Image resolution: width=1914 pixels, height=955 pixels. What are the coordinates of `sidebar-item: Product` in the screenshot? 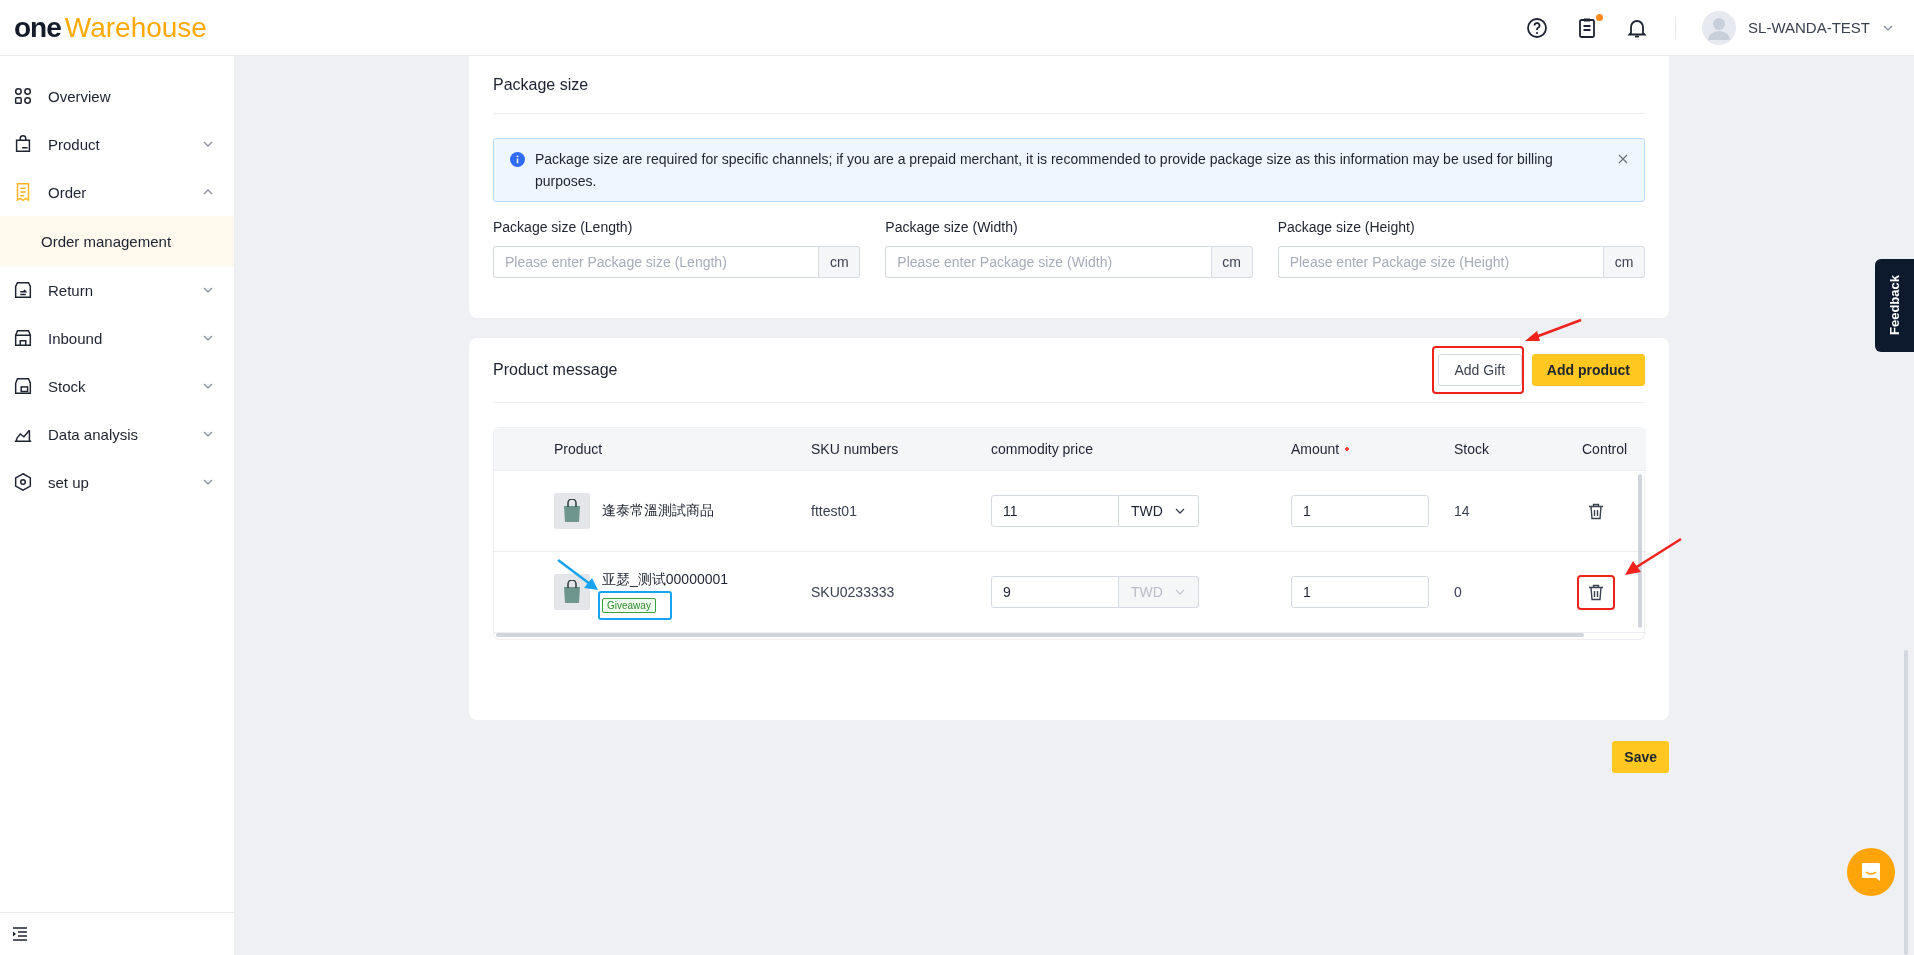 It's located at (117, 144).